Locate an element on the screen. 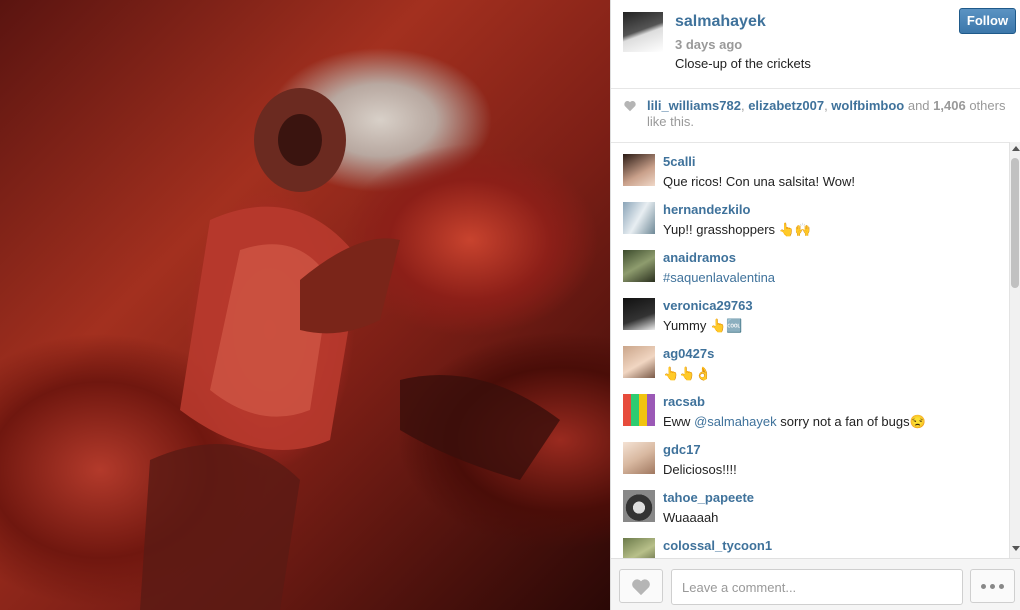 The height and width of the screenshot is (610, 1020). comment-username: ag0427s is located at coordinates (688, 353).